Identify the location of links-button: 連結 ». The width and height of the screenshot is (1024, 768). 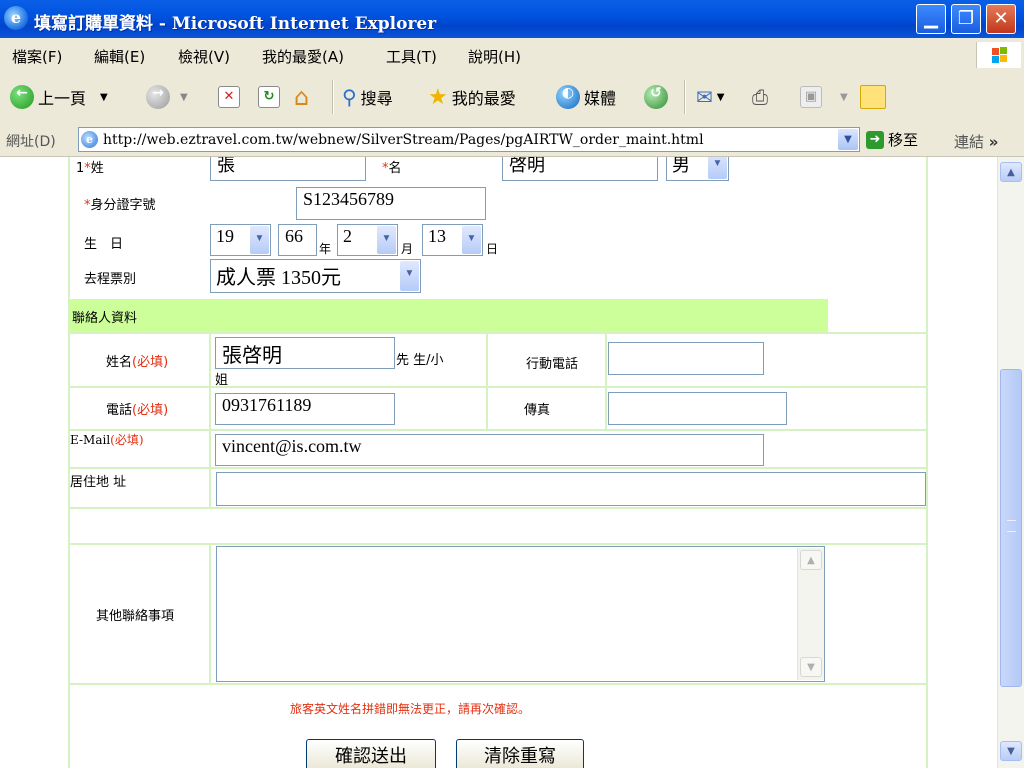
(976, 141).